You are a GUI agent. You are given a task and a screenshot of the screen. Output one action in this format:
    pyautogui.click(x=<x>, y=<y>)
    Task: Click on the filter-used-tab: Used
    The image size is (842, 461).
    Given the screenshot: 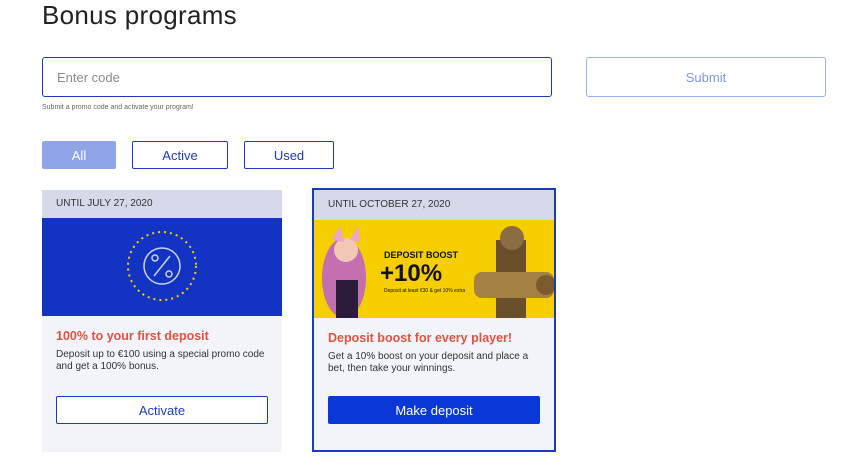 What is the action you would take?
    pyautogui.click(x=289, y=155)
    